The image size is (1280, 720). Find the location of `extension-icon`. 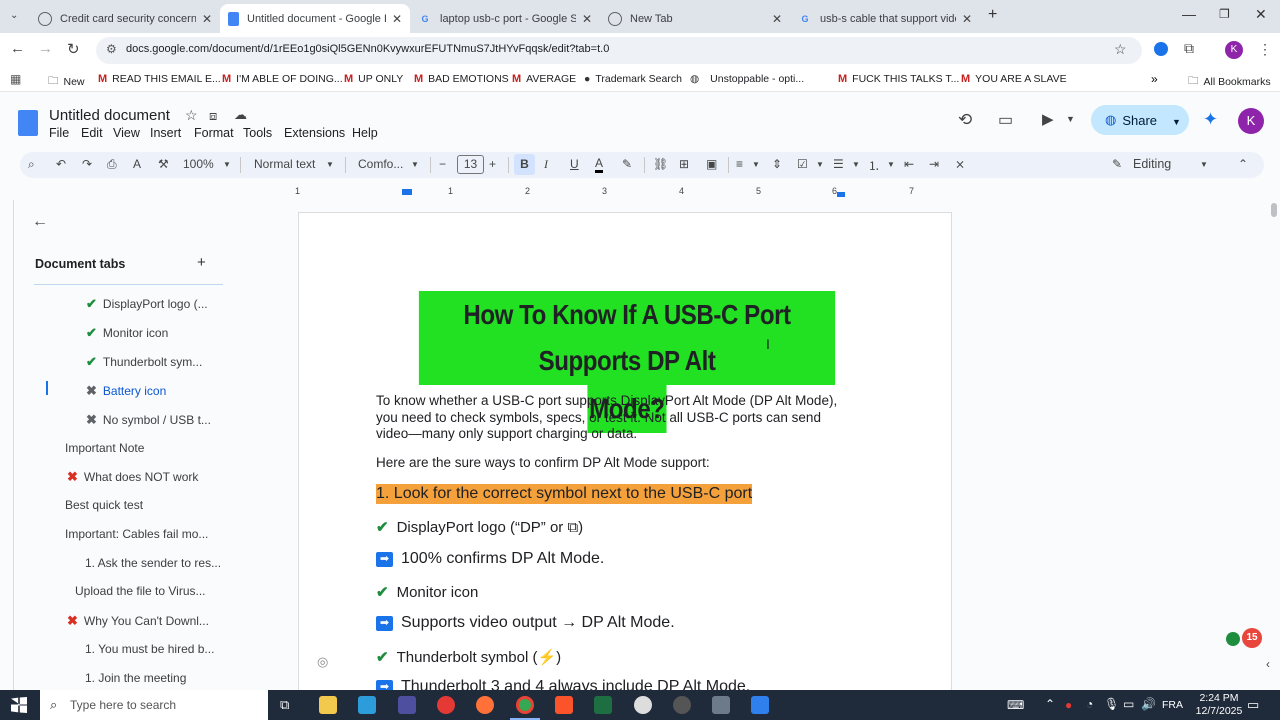

extension-icon is located at coordinates (1161, 49).